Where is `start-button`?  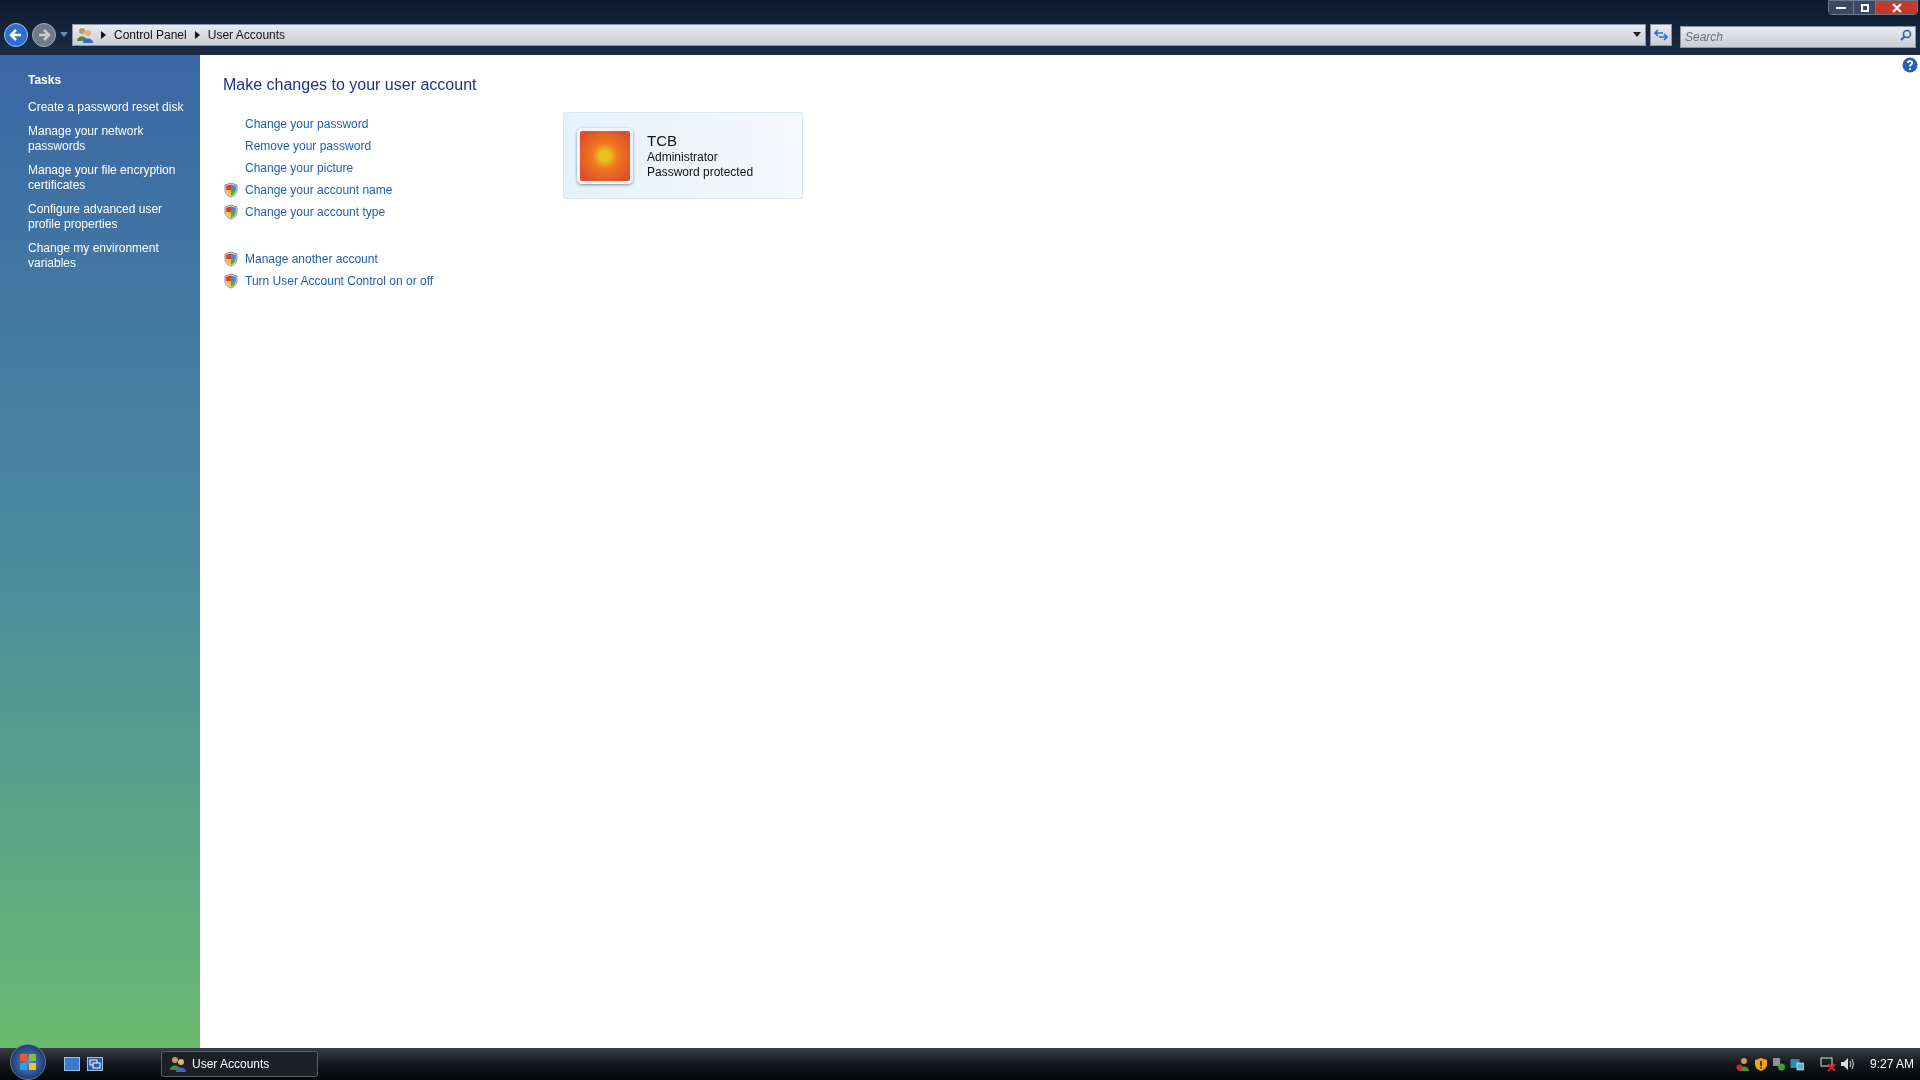
start-button is located at coordinates (28, 1062).